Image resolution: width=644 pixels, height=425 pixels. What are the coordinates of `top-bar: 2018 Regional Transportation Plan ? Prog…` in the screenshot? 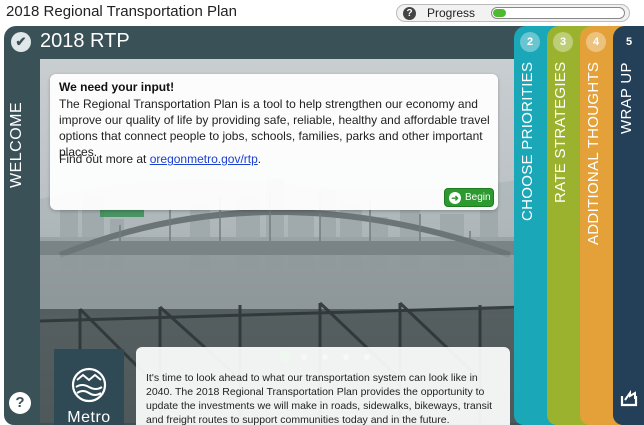 It's located at (322, 13).